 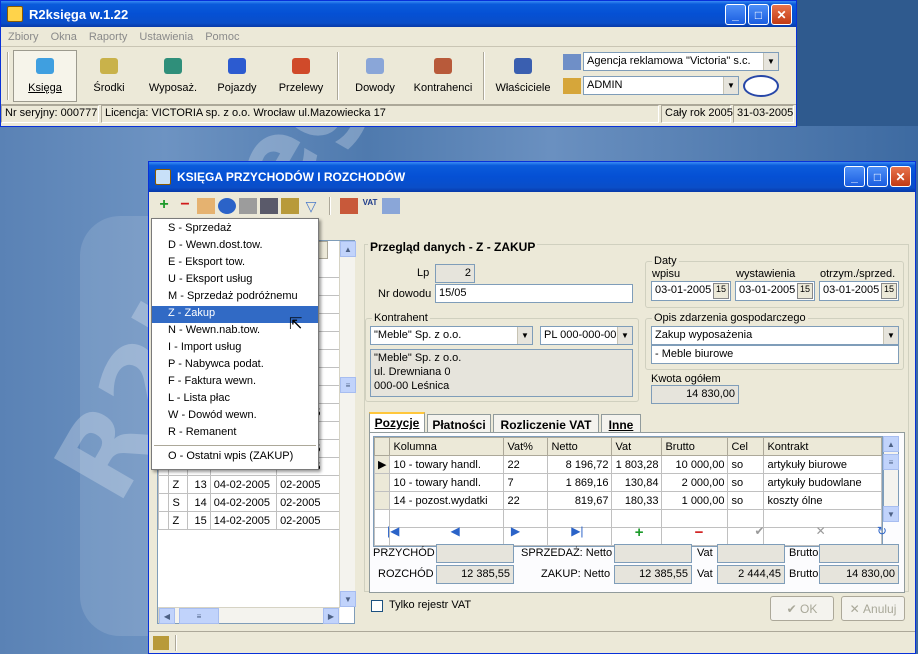 I want to click on tab-rozliczenie-vat: Rozliczenie VAT, so click(x=546, y=424).